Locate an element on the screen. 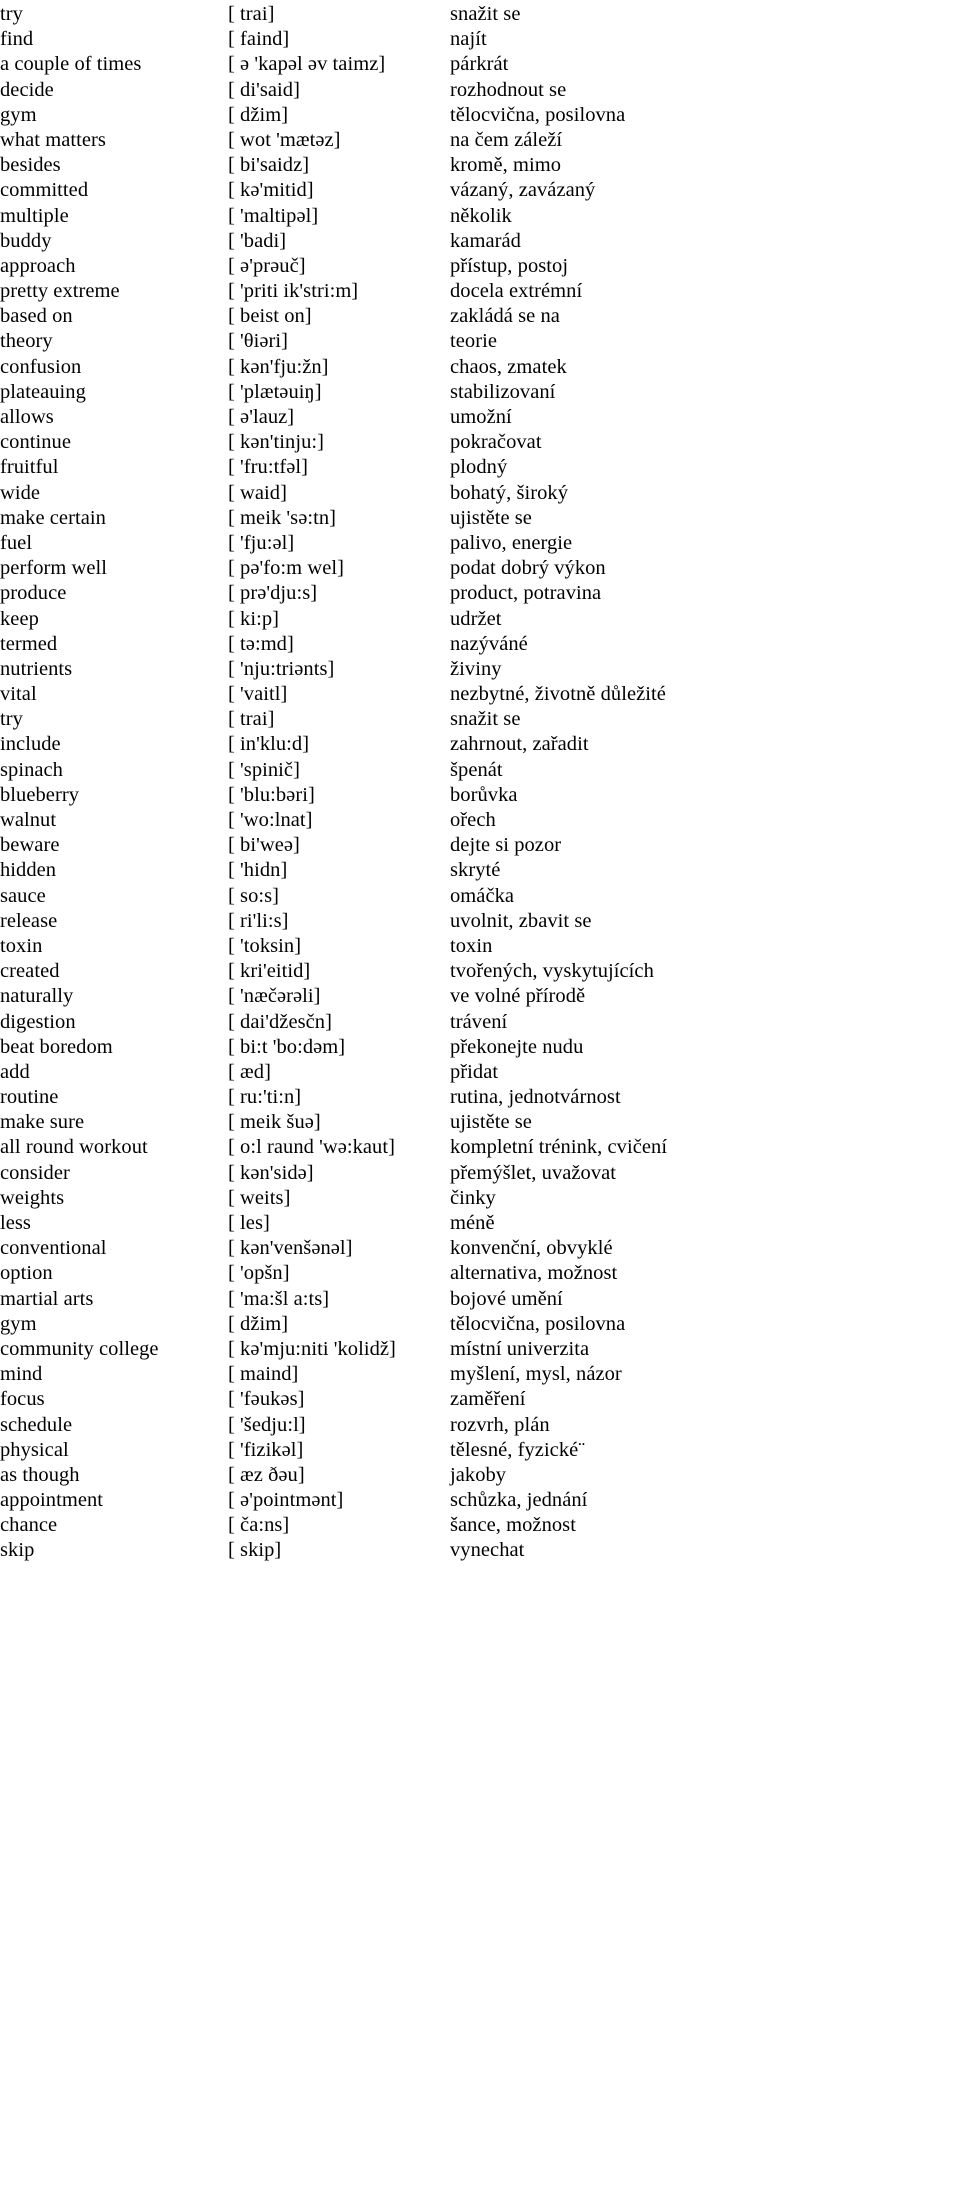 This screenshot has height=2191, width=960. phonetic-transcription: [ 'blu:bəri] is located at coordinates (271, 794).